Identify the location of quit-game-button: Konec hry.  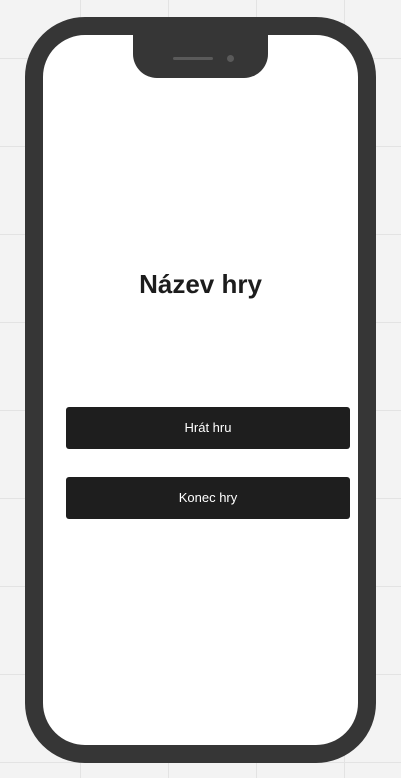
(208, 498).